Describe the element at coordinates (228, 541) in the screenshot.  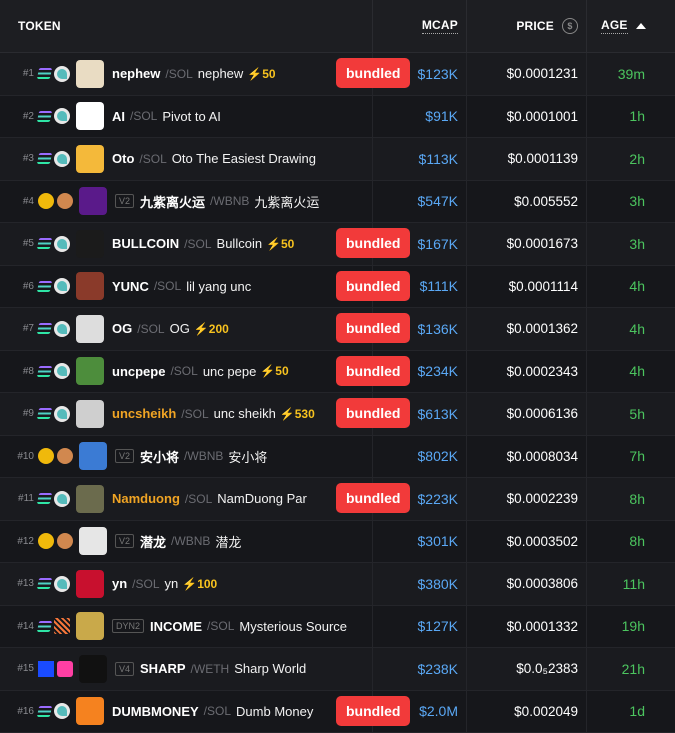
I see `token-name: 潜龙` at that location.